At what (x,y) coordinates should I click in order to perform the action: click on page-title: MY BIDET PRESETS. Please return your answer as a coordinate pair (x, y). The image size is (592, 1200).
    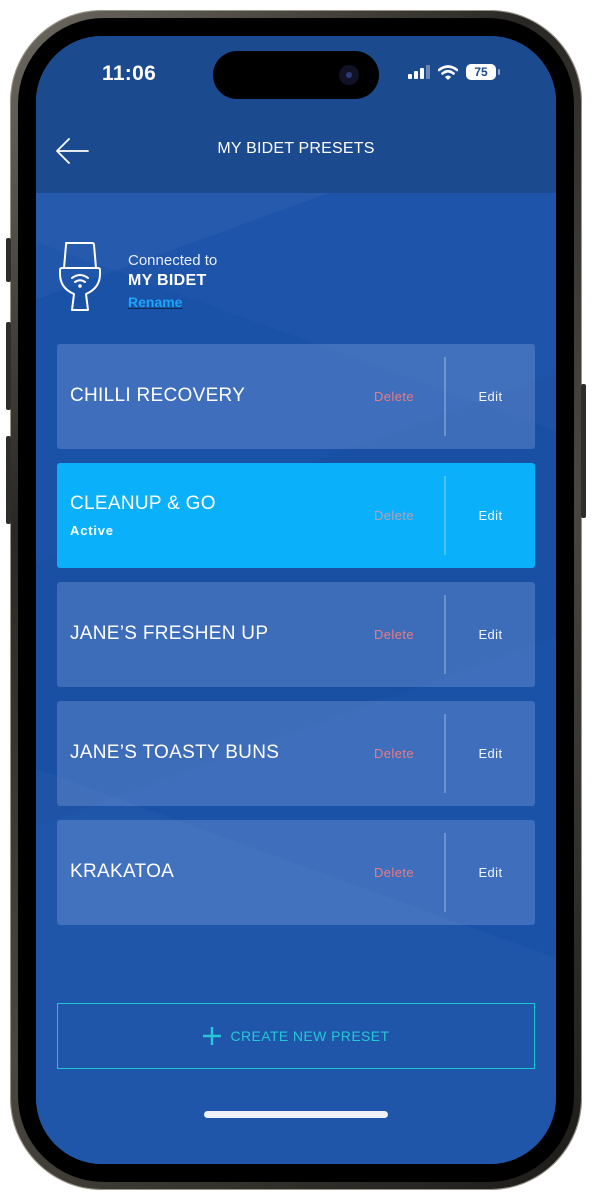
    Looking at the image, I should click on (296, 148).